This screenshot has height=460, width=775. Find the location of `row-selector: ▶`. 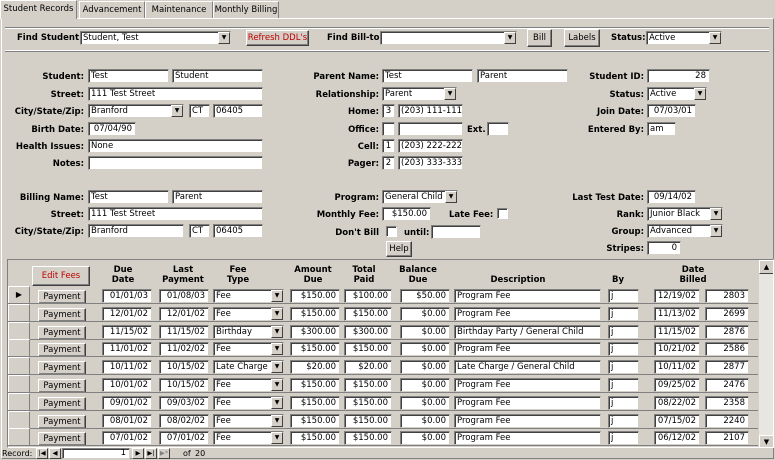

row-selector: ▶ is located at coordinates (19, 295).